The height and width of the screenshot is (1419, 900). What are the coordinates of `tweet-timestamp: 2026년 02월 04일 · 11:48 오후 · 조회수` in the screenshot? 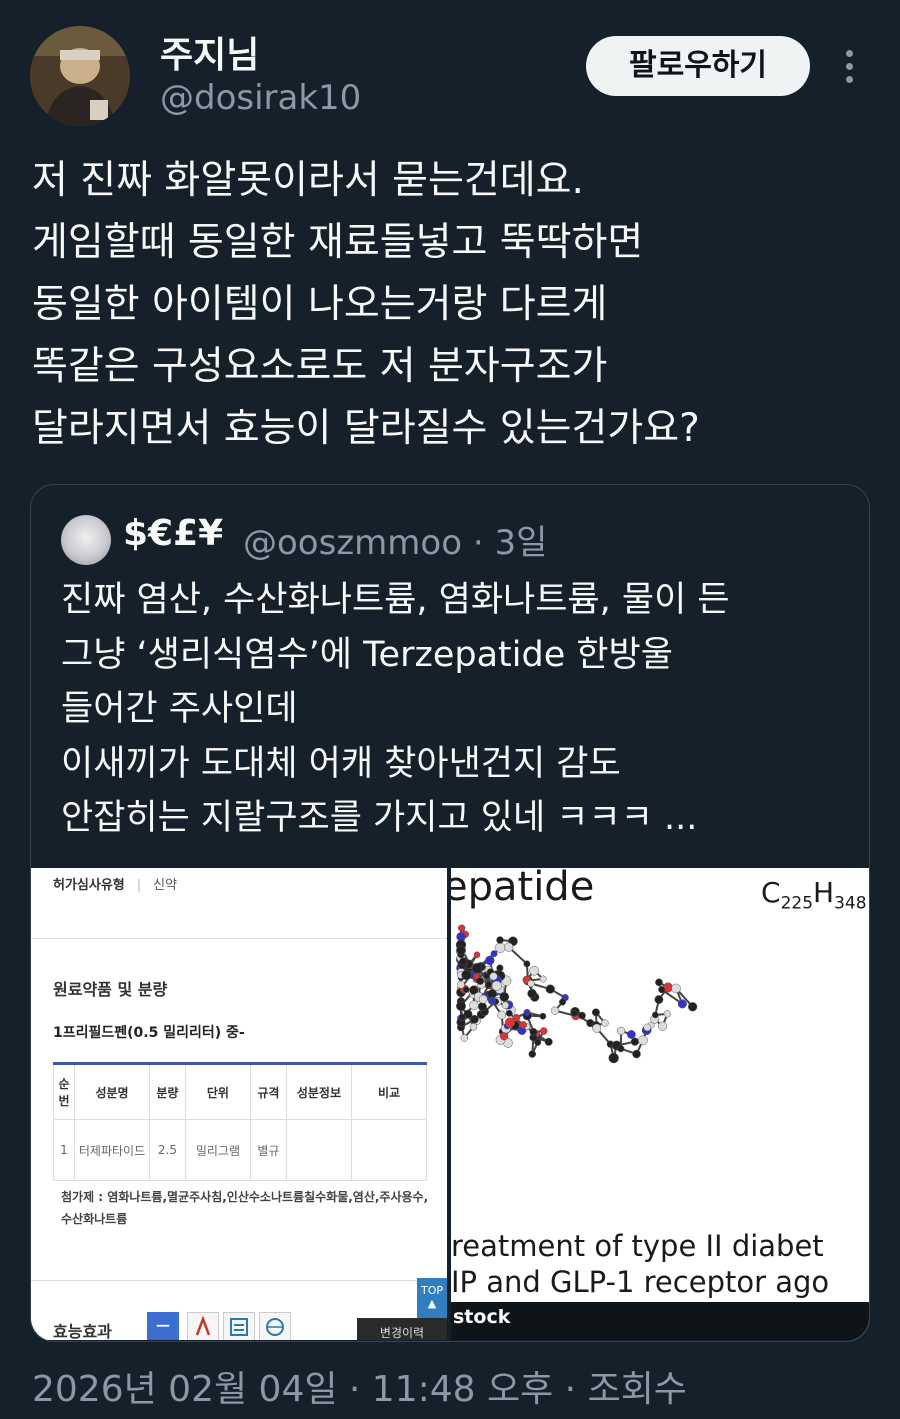 It's located at (359, 1386).